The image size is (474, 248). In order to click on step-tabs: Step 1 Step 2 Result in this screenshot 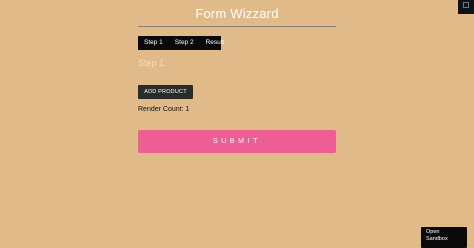, I will do `click(181, 43)`.